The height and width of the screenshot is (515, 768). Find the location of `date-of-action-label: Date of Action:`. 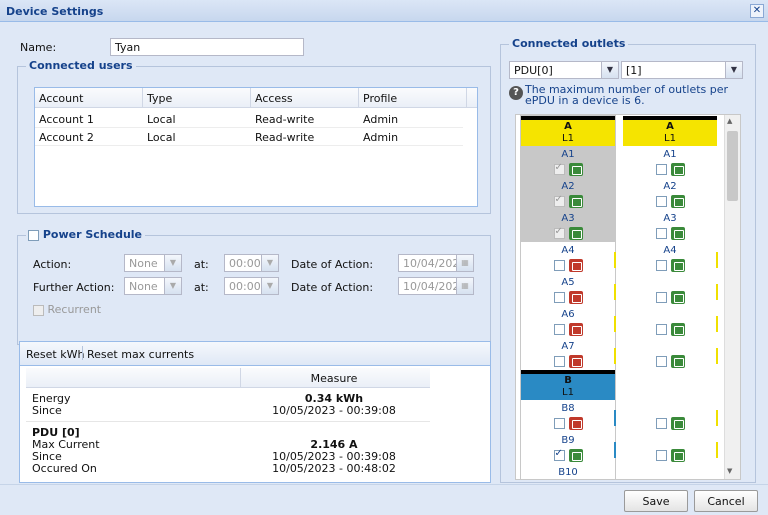

date-of-action-label: Date of Action: is located at coordinates (332, 264).